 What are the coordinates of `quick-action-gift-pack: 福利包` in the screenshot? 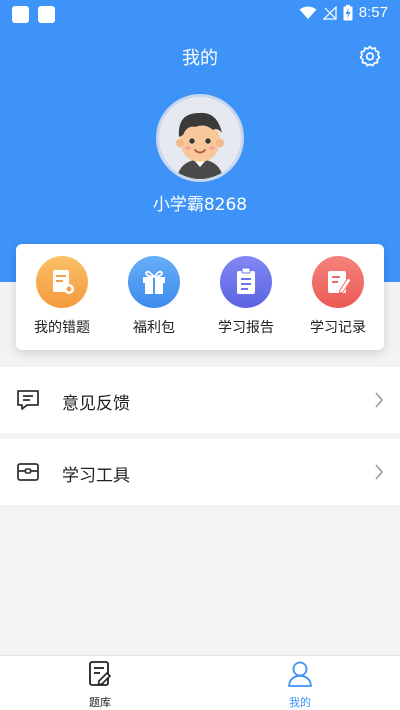 It's located at (154, 299).